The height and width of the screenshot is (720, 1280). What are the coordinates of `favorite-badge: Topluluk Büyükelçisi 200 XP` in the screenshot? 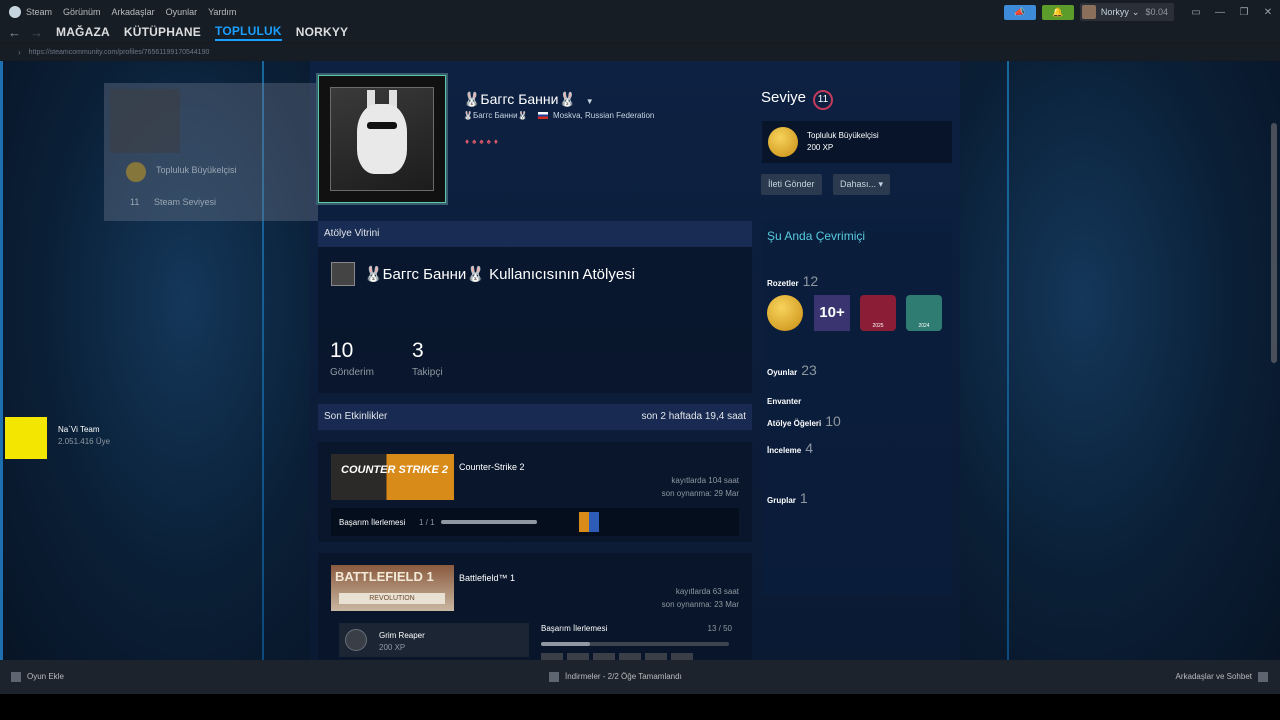 It's located at (857, 142).